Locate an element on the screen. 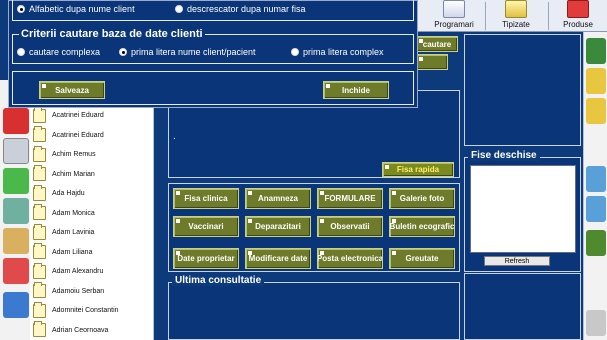 Image resolution: width=607 pixels, height=340 pixels. button-label: Inchide is located at coordinates (355, 90).